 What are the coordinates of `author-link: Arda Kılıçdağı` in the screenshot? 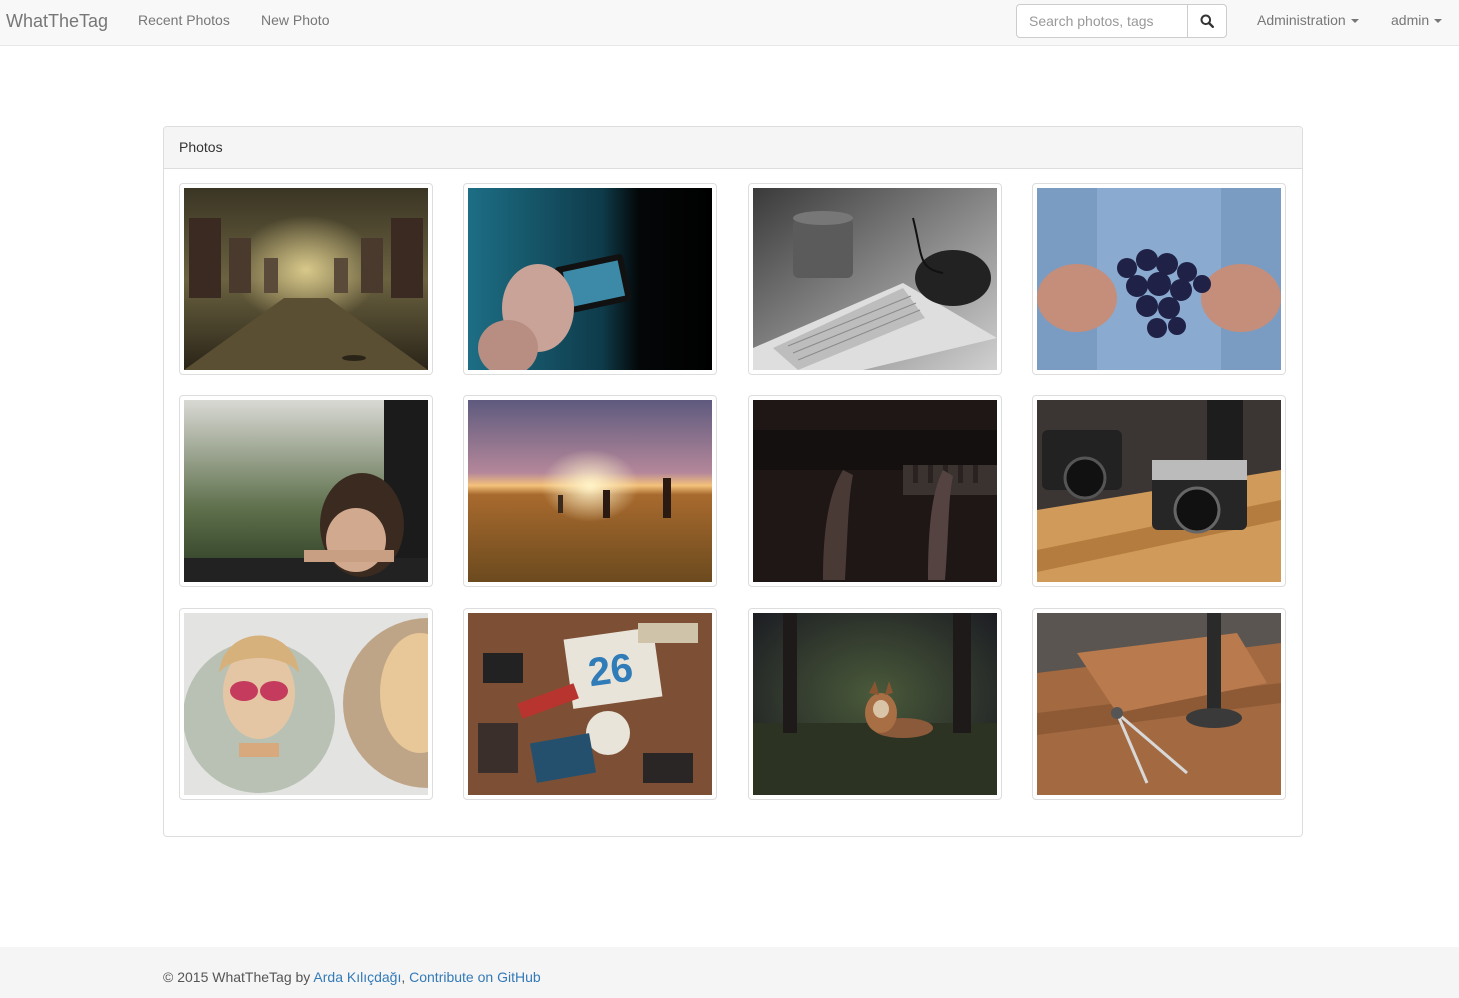 It's located at (357, 977).